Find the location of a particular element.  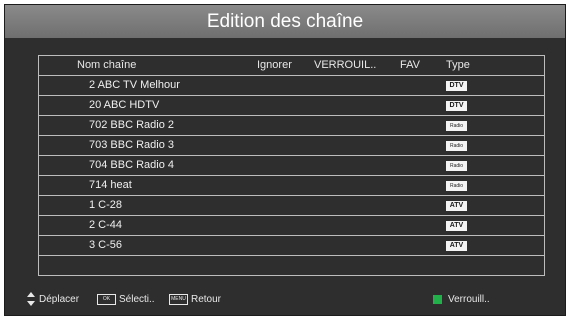

channel-name: 704 BBC Radio 4 is located at coordinates (131, 165).